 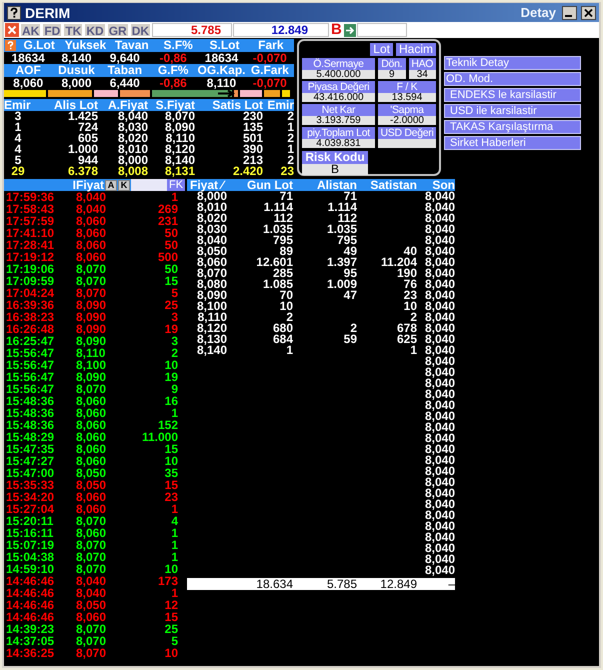 I want to click on table-cell-text: 8,008, so click(x=132, y=171).